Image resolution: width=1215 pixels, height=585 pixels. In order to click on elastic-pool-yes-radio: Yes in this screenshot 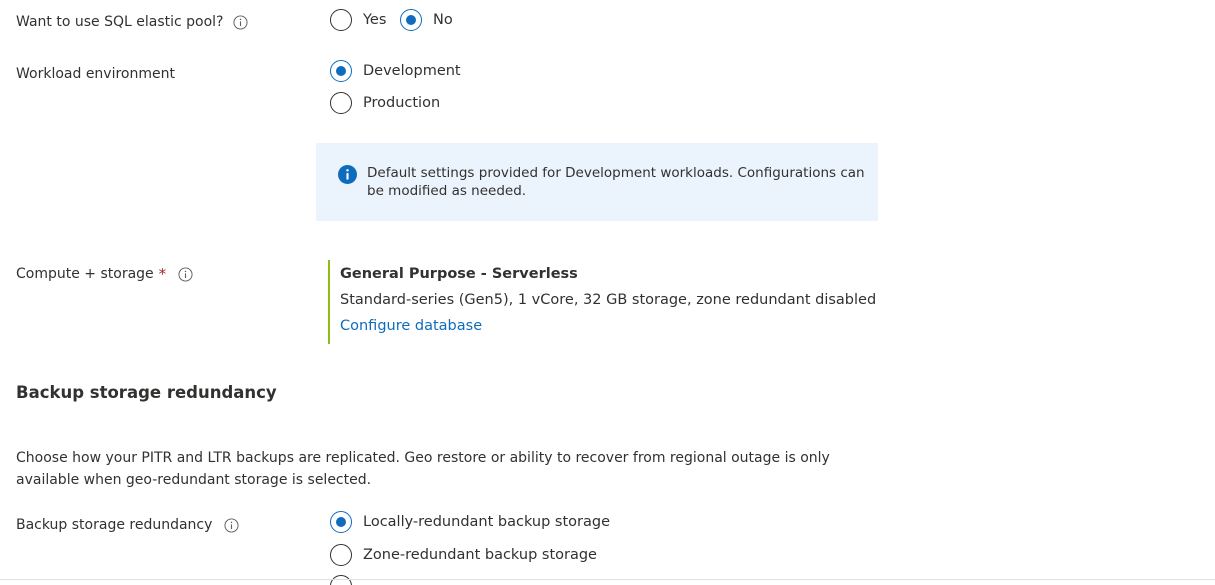, I will do `click(358, 20)`.